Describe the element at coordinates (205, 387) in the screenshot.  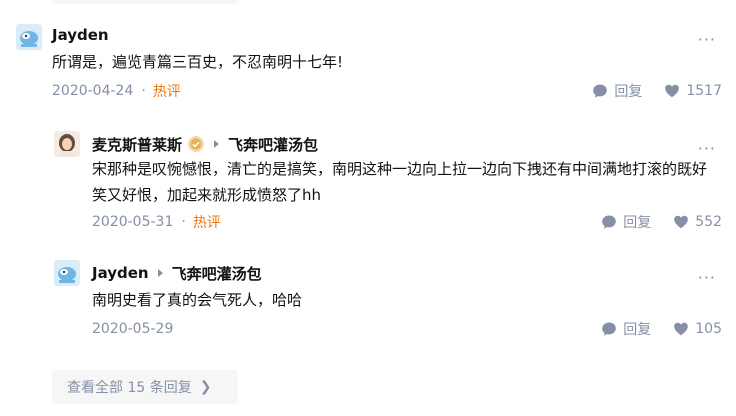
I see `chevron-right-icon: ❯` at that location.